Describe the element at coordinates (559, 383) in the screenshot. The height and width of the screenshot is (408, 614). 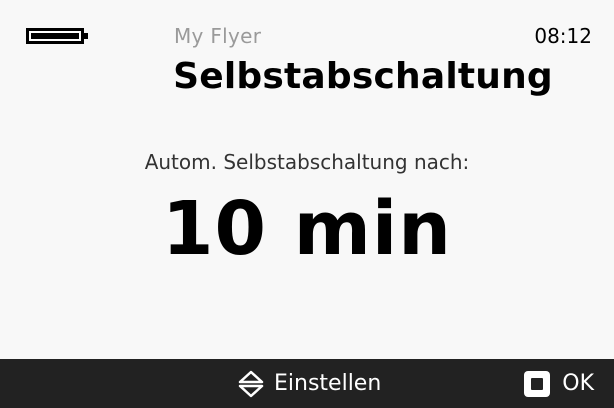
I see `ok-button: OK` at that location.